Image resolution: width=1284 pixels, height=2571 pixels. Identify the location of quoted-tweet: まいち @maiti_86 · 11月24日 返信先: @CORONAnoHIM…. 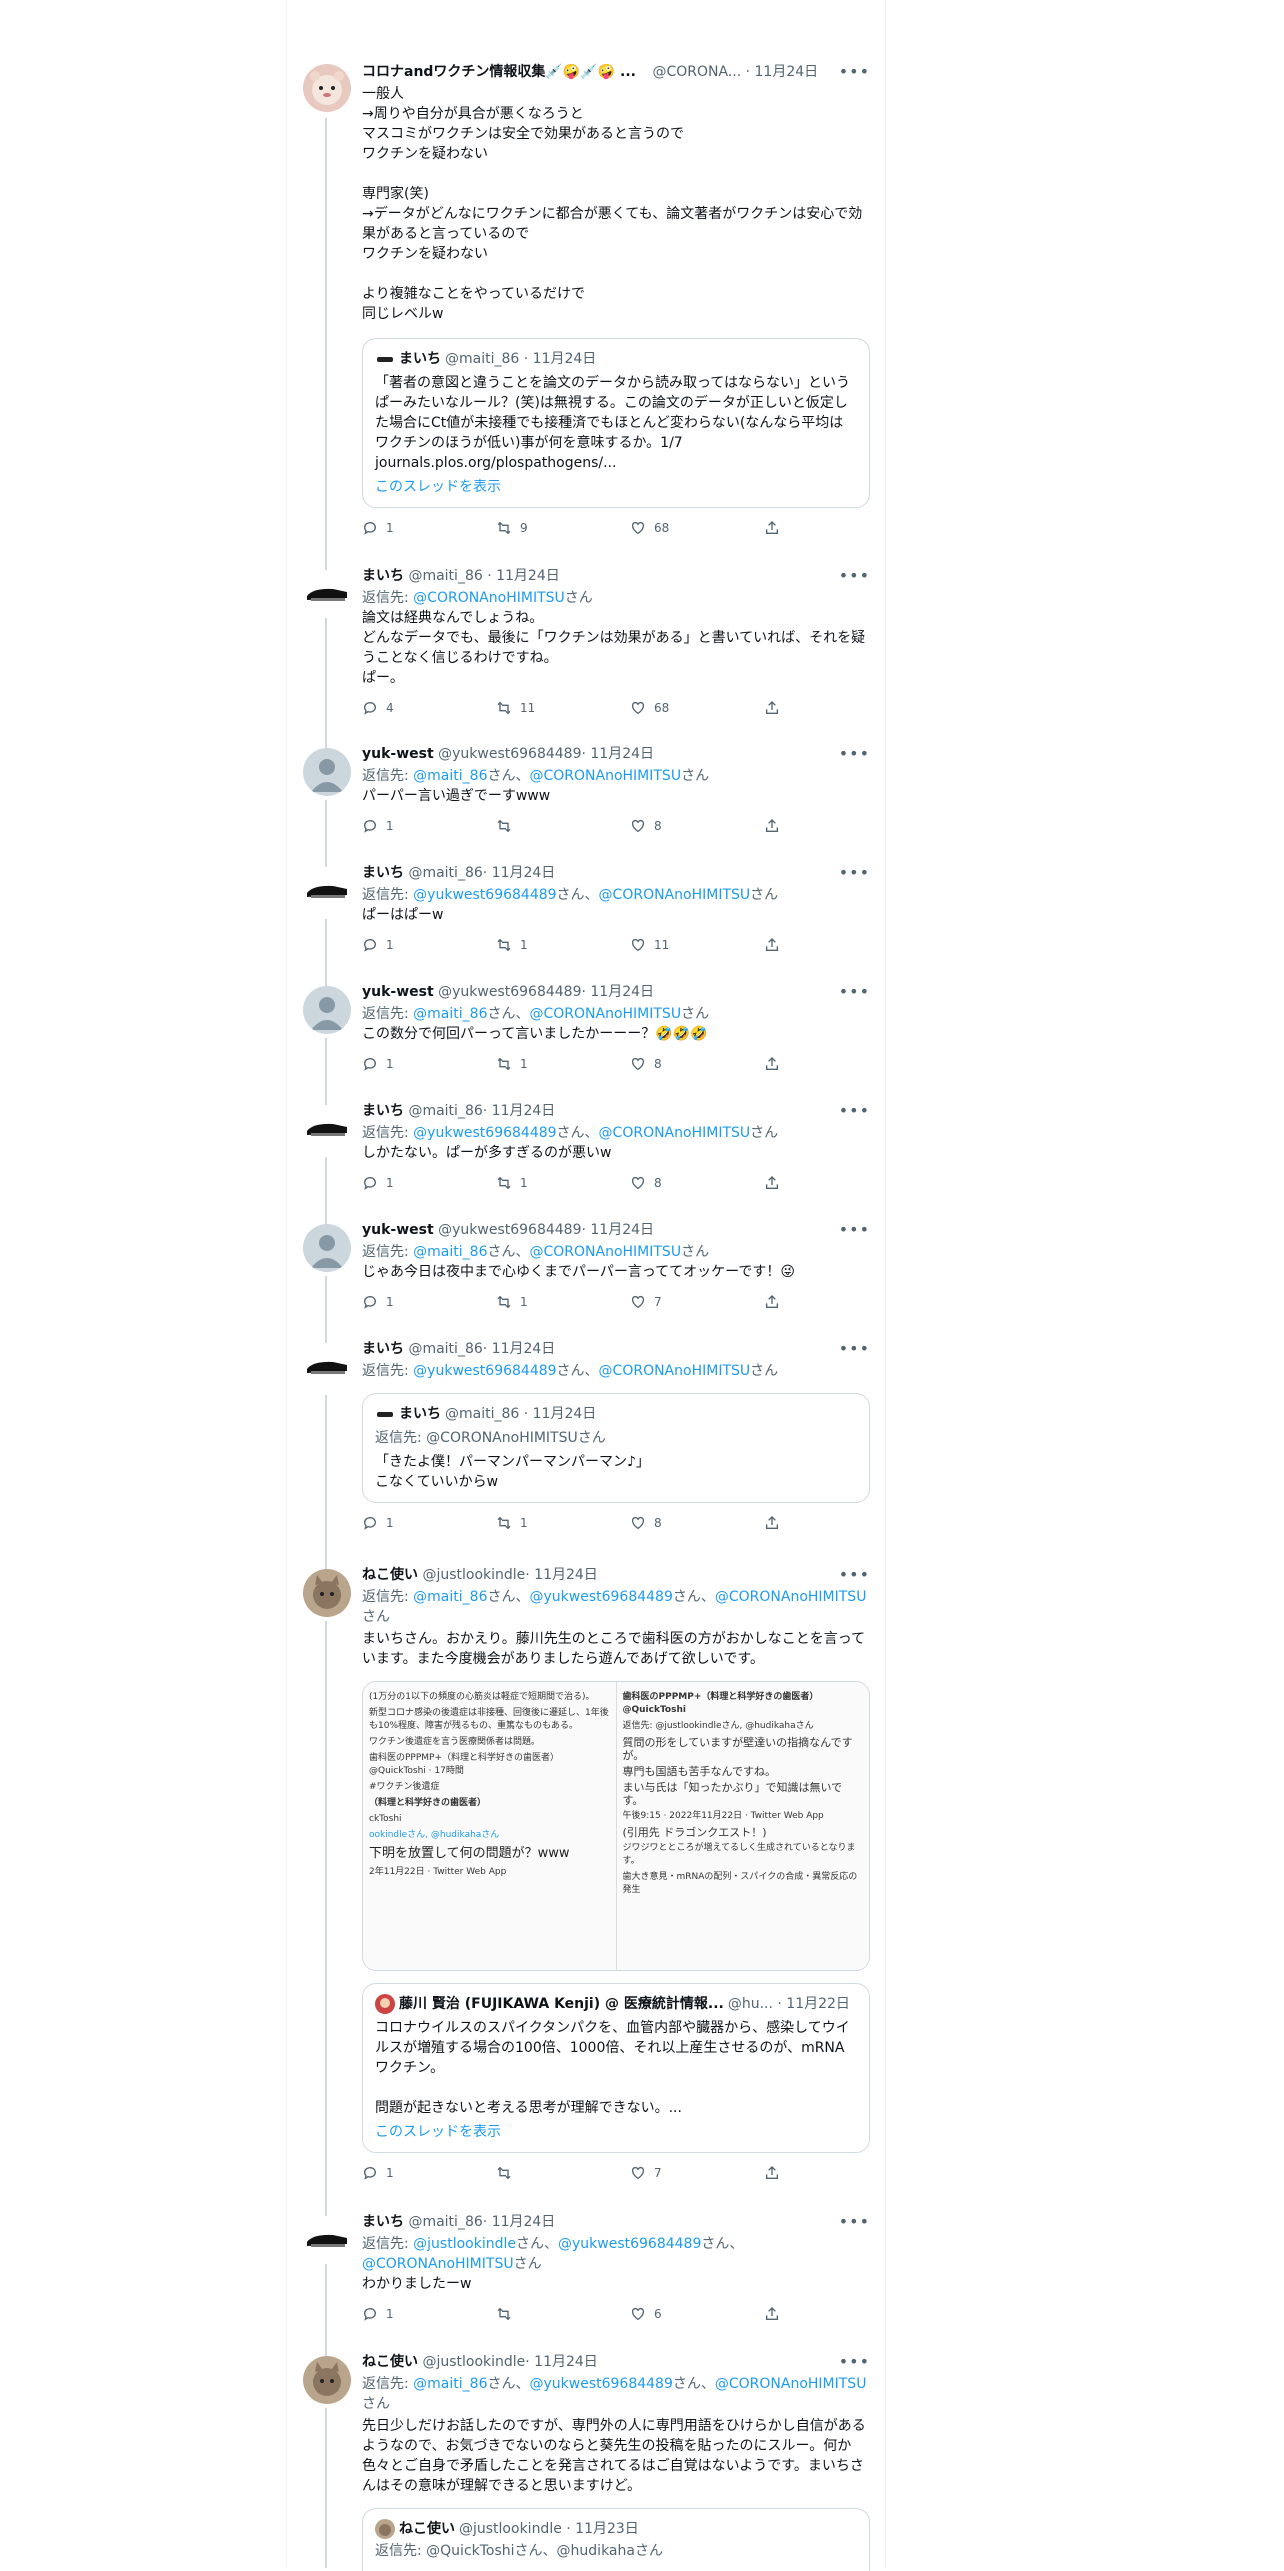
(616, 1448).